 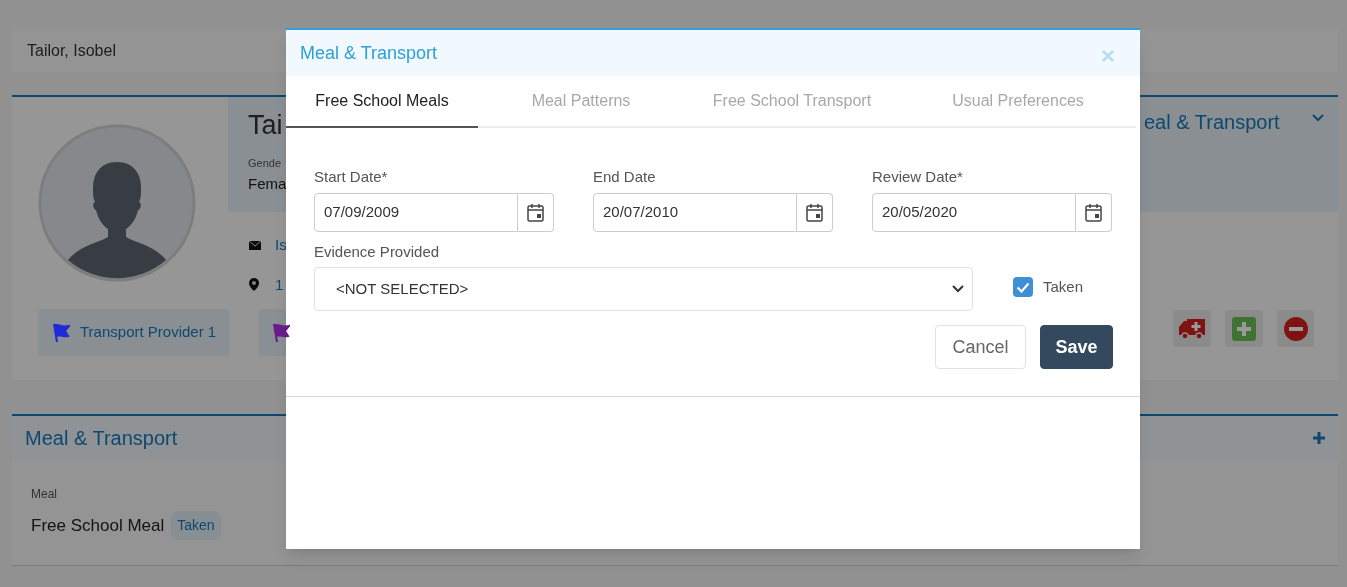 I want to click on ambulance-icon, so click(x=1192, y=328).